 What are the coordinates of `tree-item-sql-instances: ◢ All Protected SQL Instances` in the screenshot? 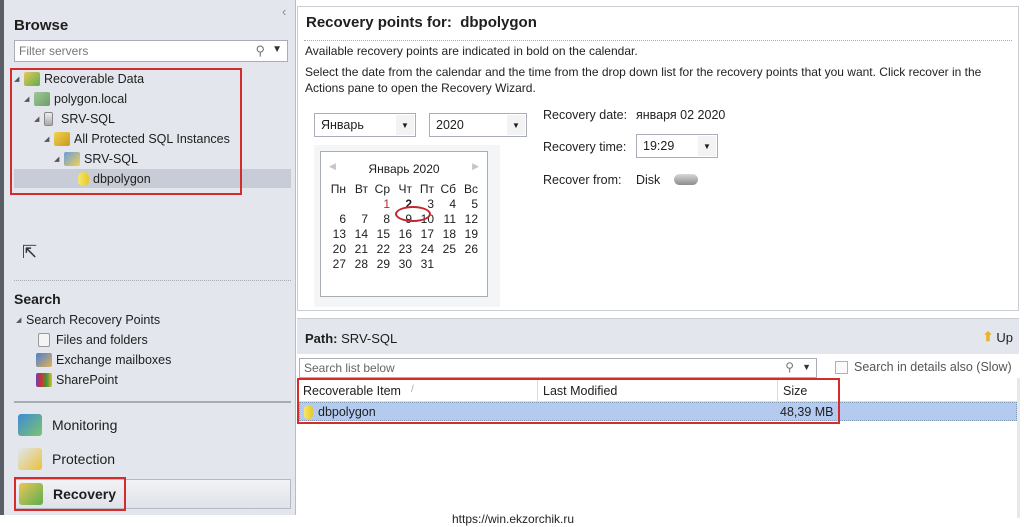 It's located at (137, 139).